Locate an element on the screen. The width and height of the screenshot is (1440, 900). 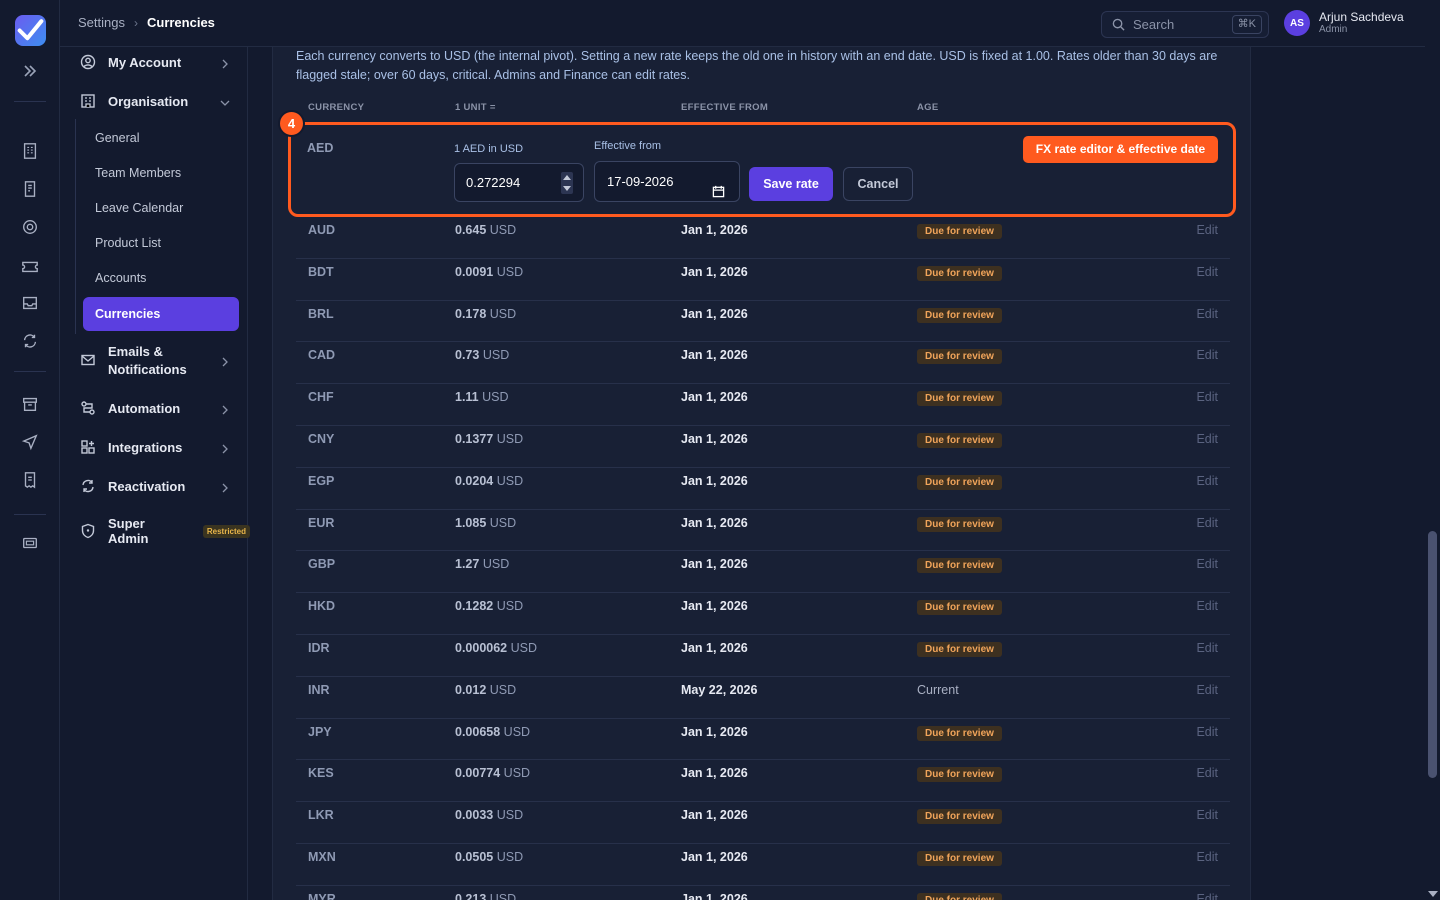
currency-code: CAD is located at coordinates (322, 355).